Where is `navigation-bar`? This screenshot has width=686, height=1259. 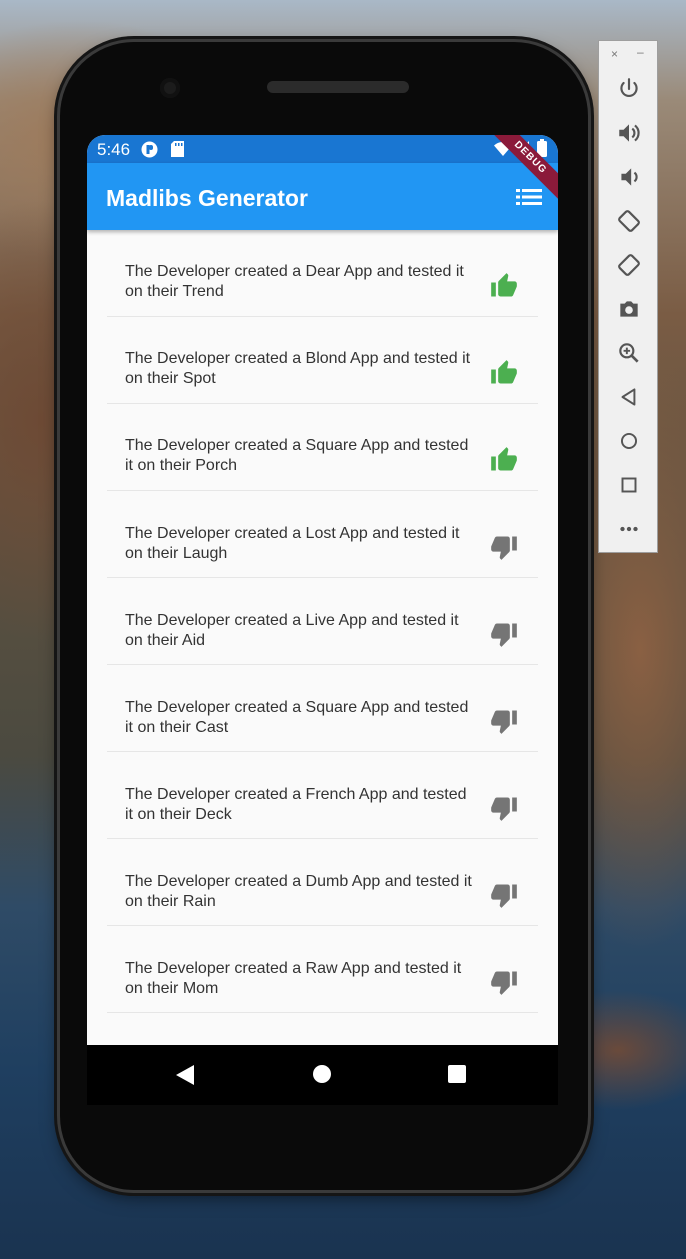 navigation-bar is located at coordinates (322, 1075).